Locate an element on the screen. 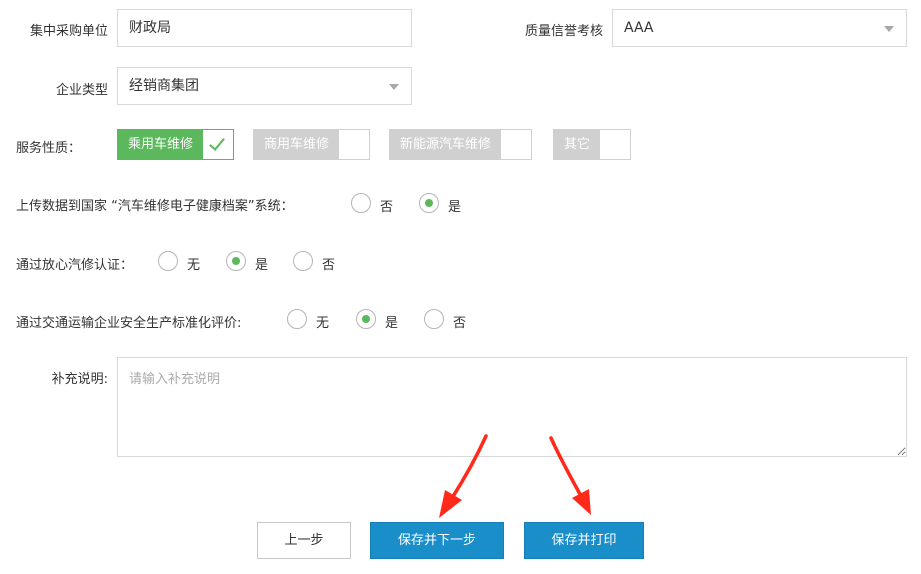  trust-cert-label: 通过放心汽修认证： is located at coordinates (75, 265).